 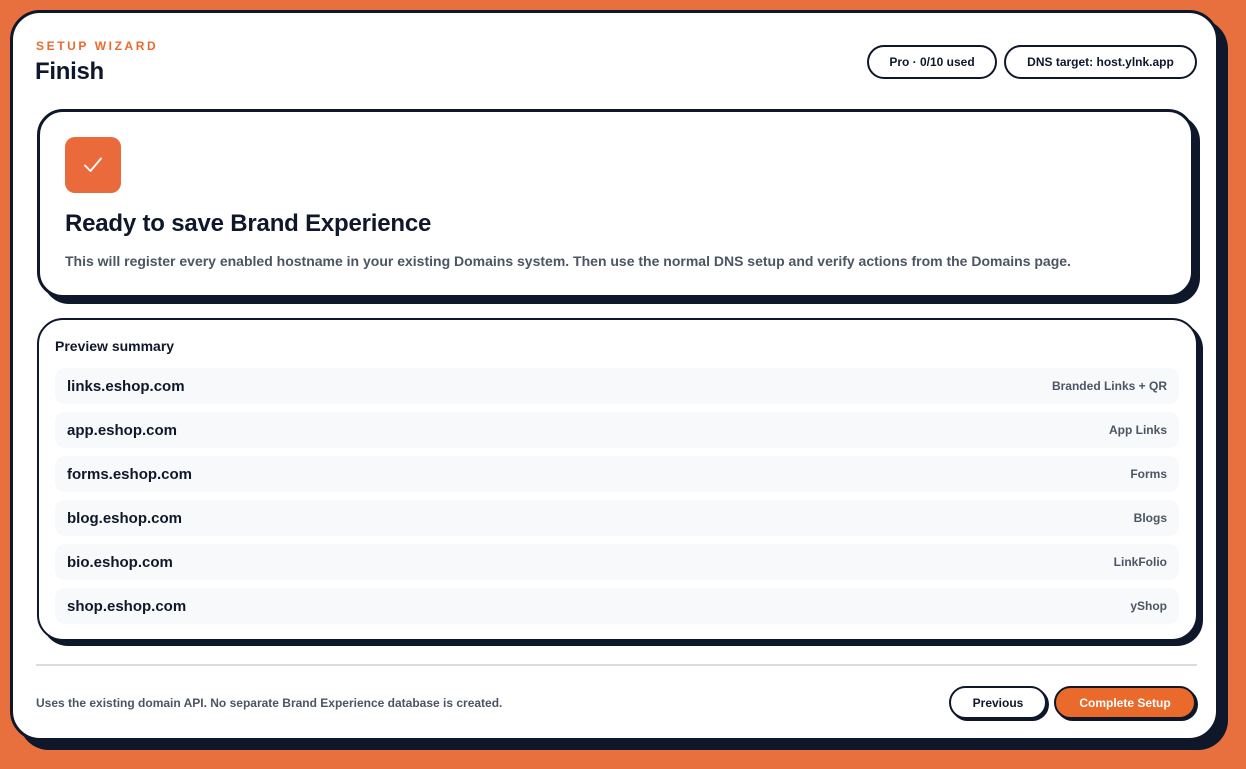 What do you see at coordinates (126, 386) in the screenshot?
I see `hostname: links.eshop.com` at bounding box center [126, 386].